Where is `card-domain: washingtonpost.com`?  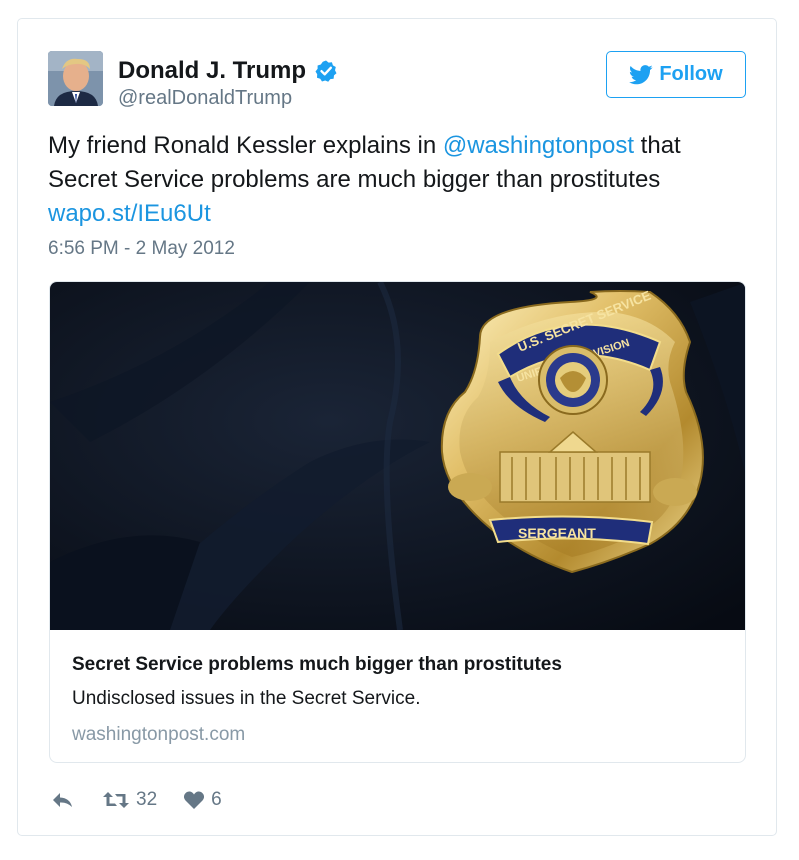
card-domain: washingtonpost.com is located at coordinates (158, 735).